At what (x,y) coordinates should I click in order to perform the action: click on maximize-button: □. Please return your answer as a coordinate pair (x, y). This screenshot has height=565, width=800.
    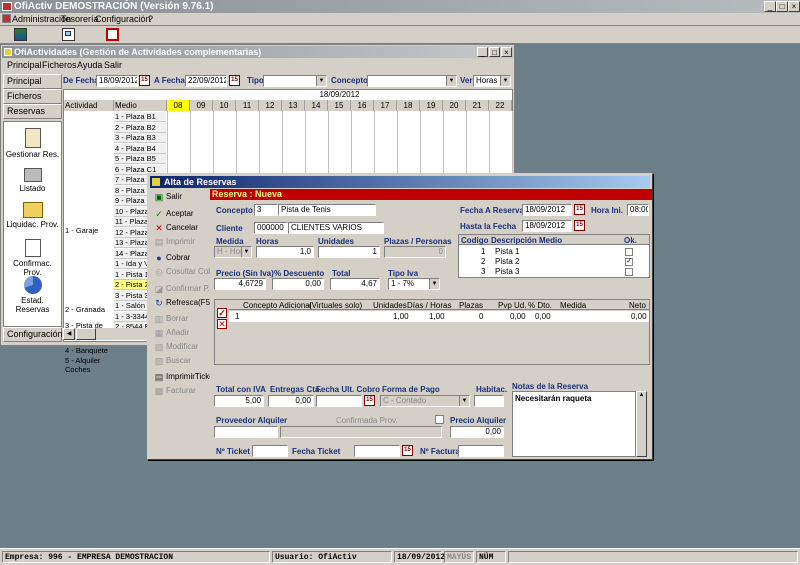
    Looking at the image, I should click on (782, 6).